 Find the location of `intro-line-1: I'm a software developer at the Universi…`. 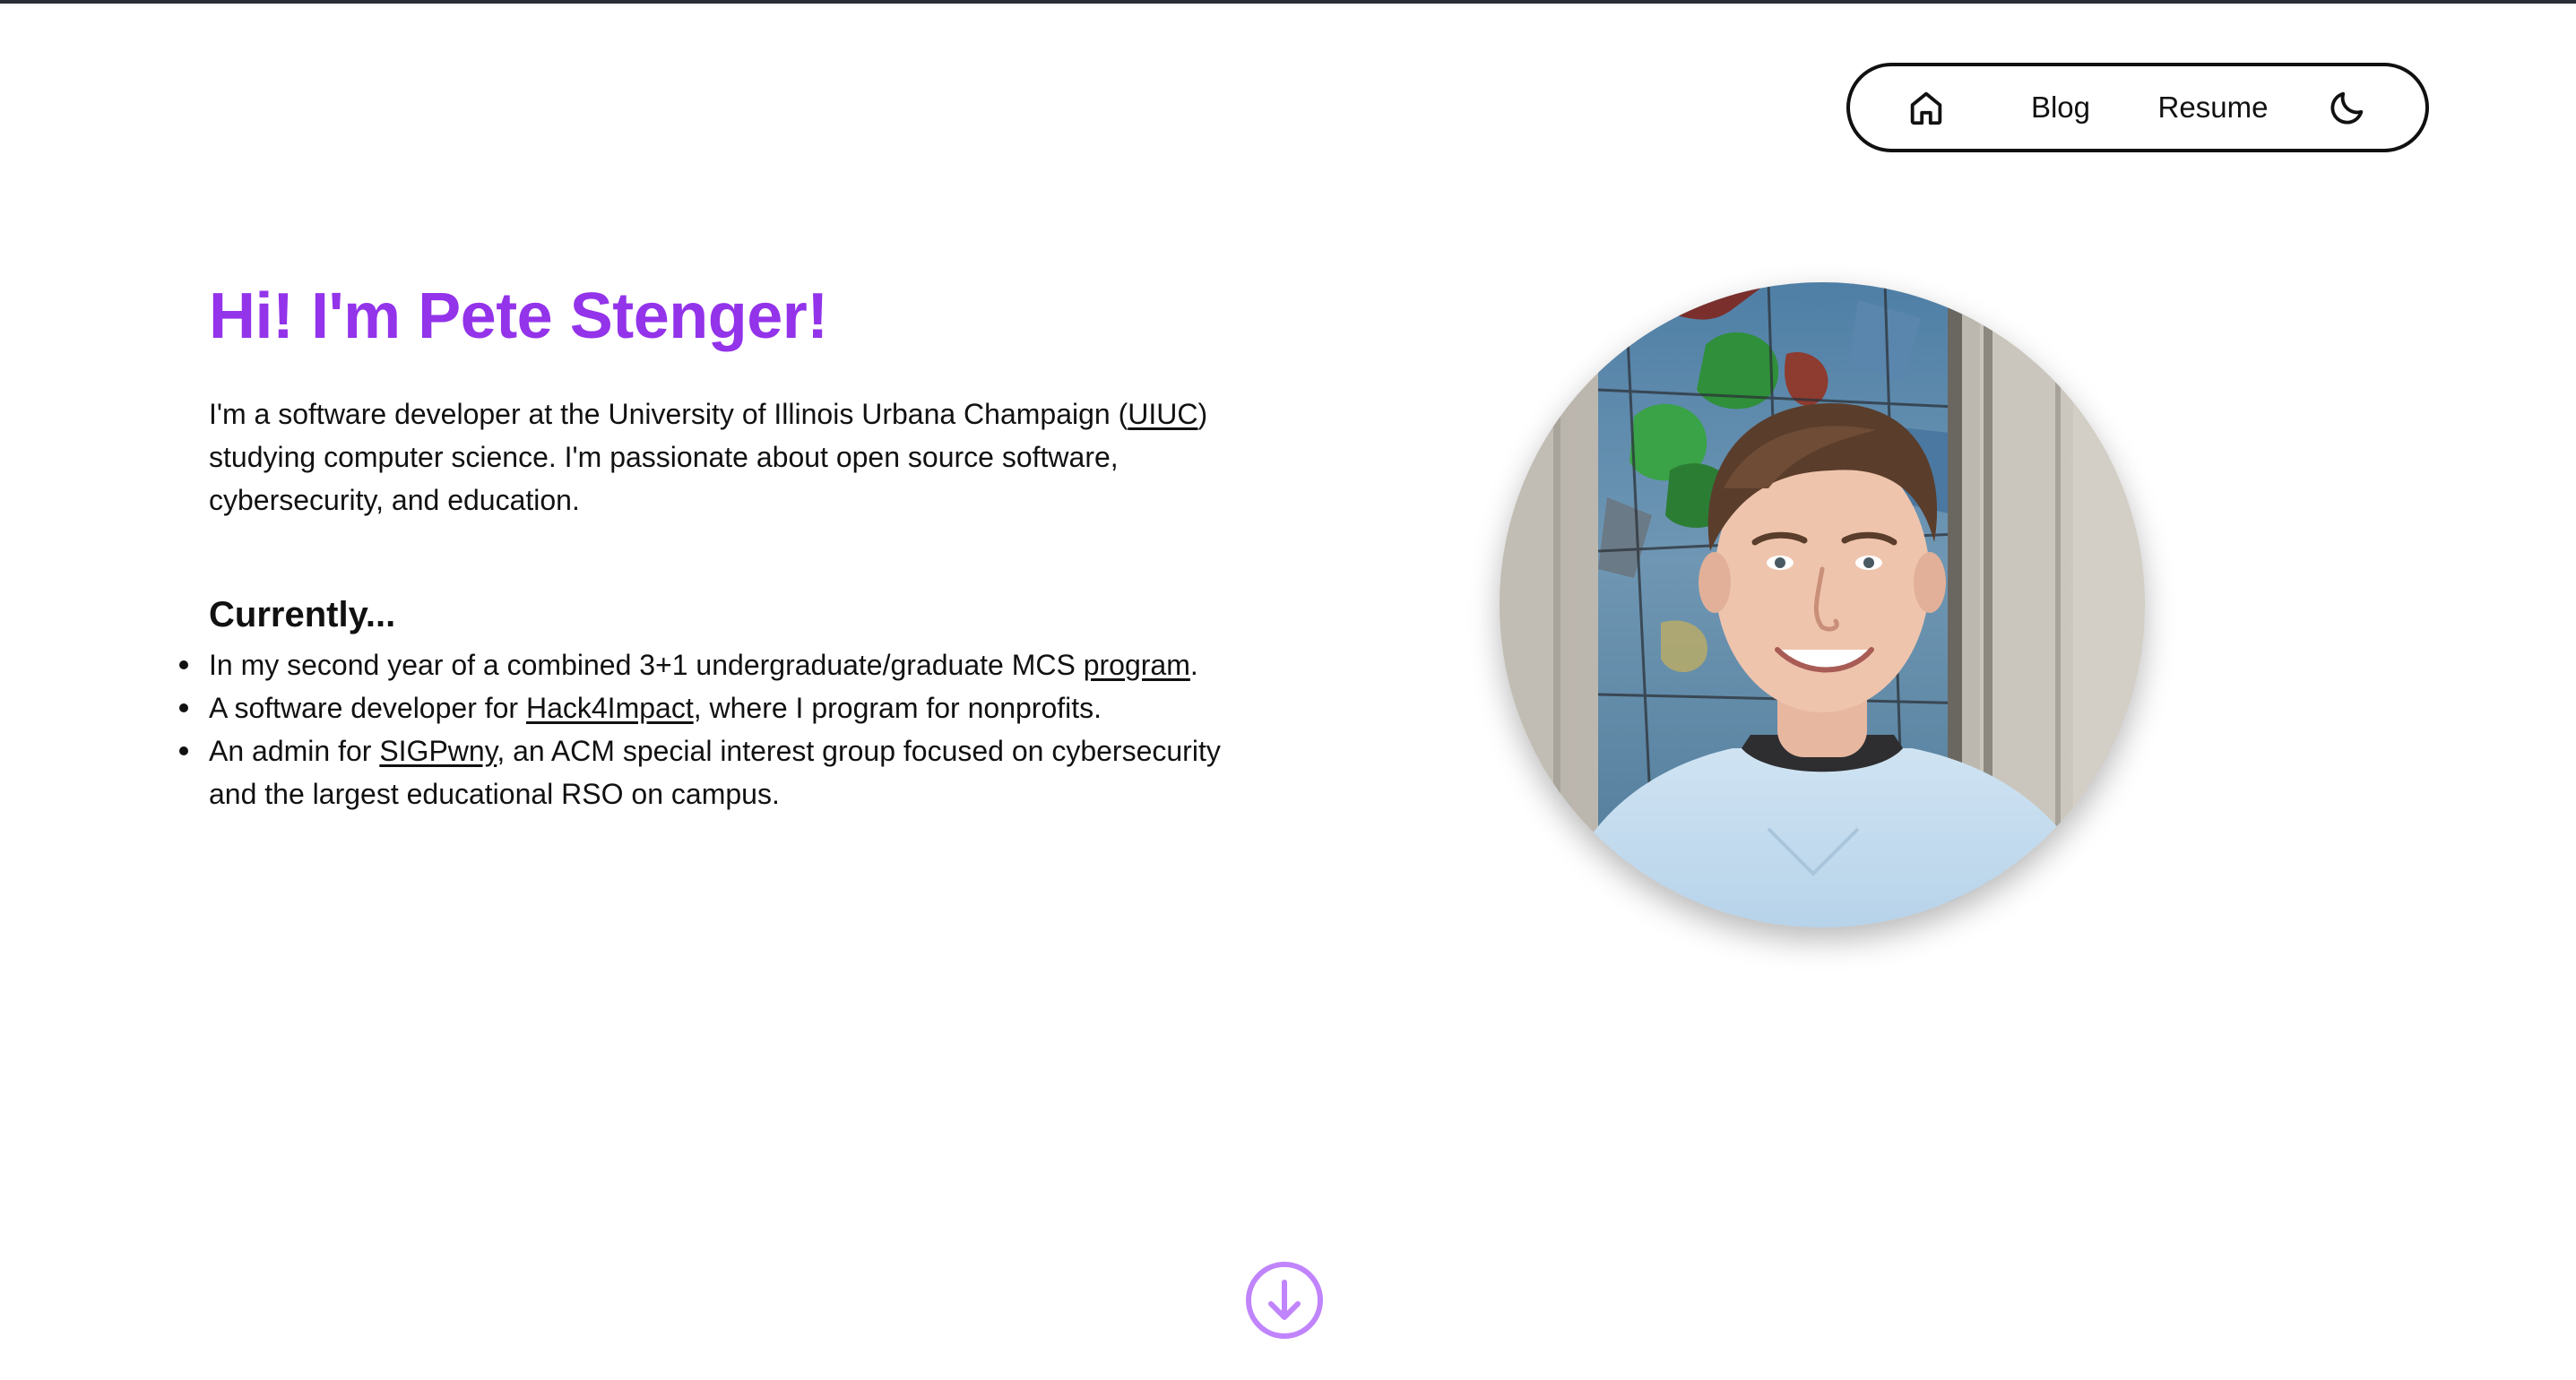

intro-line-1: I'm a software developer at the Universi… is located at coordinates (746, 414).